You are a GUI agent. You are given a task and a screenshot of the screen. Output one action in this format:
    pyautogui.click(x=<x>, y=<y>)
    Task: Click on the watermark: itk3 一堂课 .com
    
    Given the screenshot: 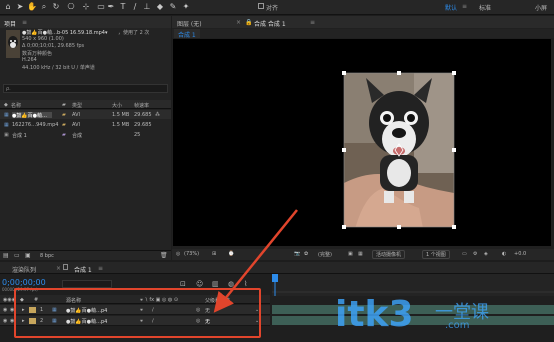 What is the action you would take?
    pyautogui.click(x=442, y=315)
    